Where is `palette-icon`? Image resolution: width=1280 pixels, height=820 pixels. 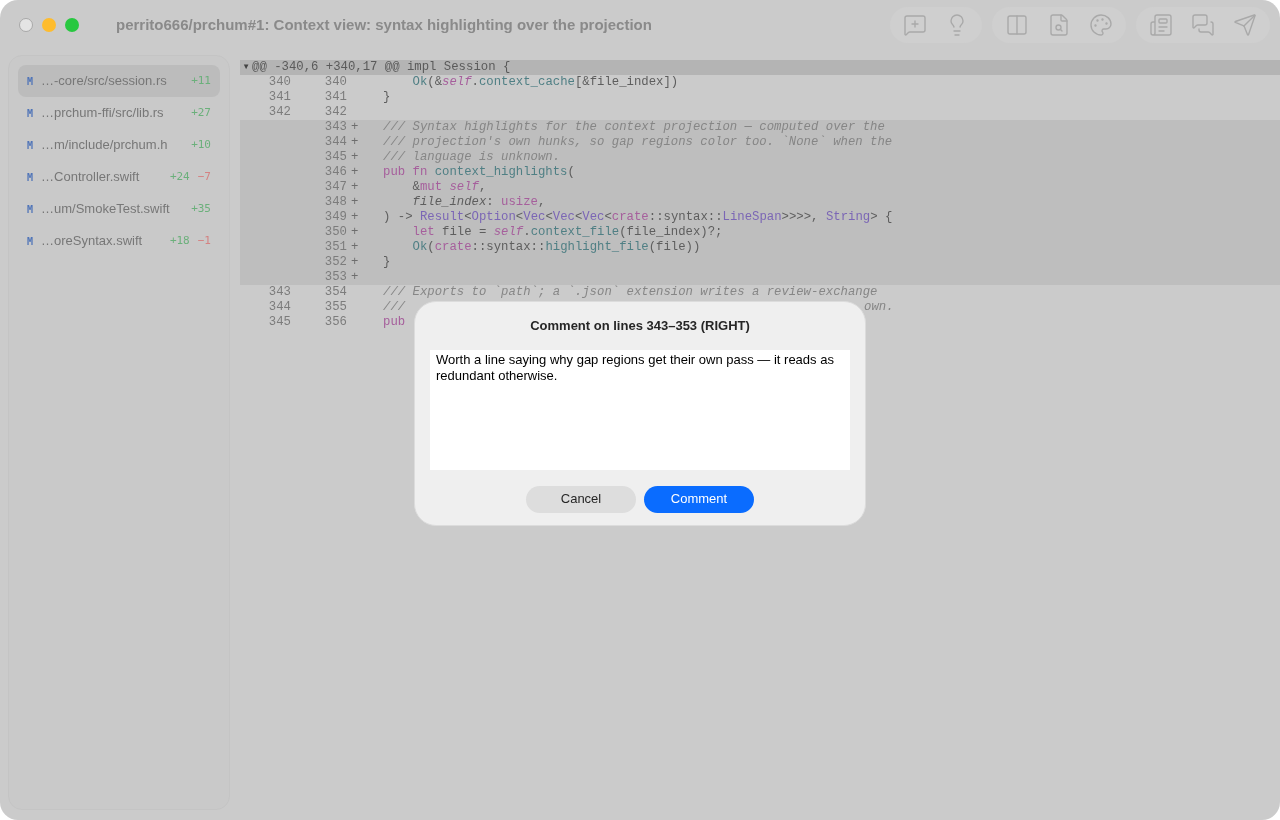 palette-icon is located at coordinates (1101, 25).